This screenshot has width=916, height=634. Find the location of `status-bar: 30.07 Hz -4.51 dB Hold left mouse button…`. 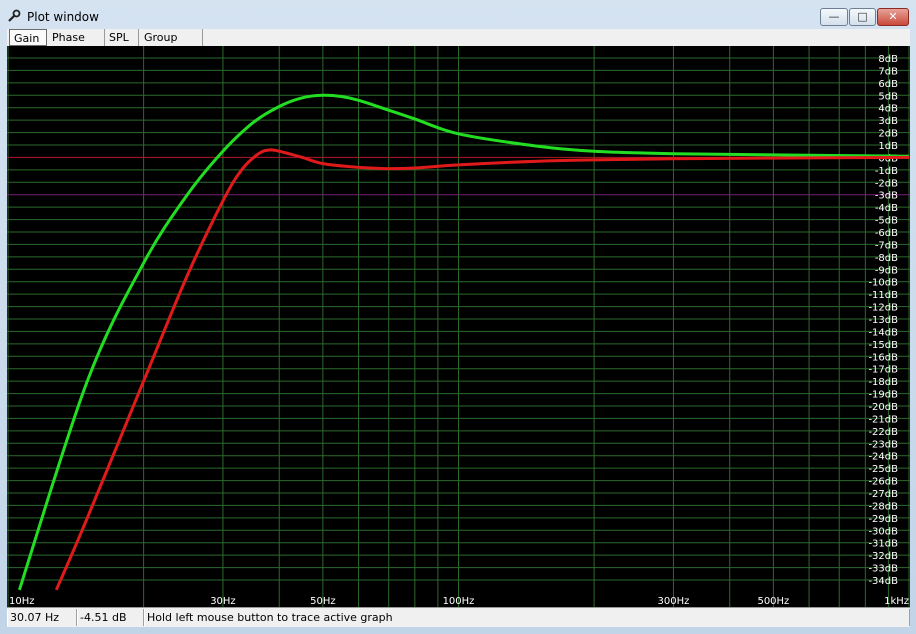

status-bar: 30.07 Hz -4.51 dB Hold left mouse button… is located at coordinates (458, 617).